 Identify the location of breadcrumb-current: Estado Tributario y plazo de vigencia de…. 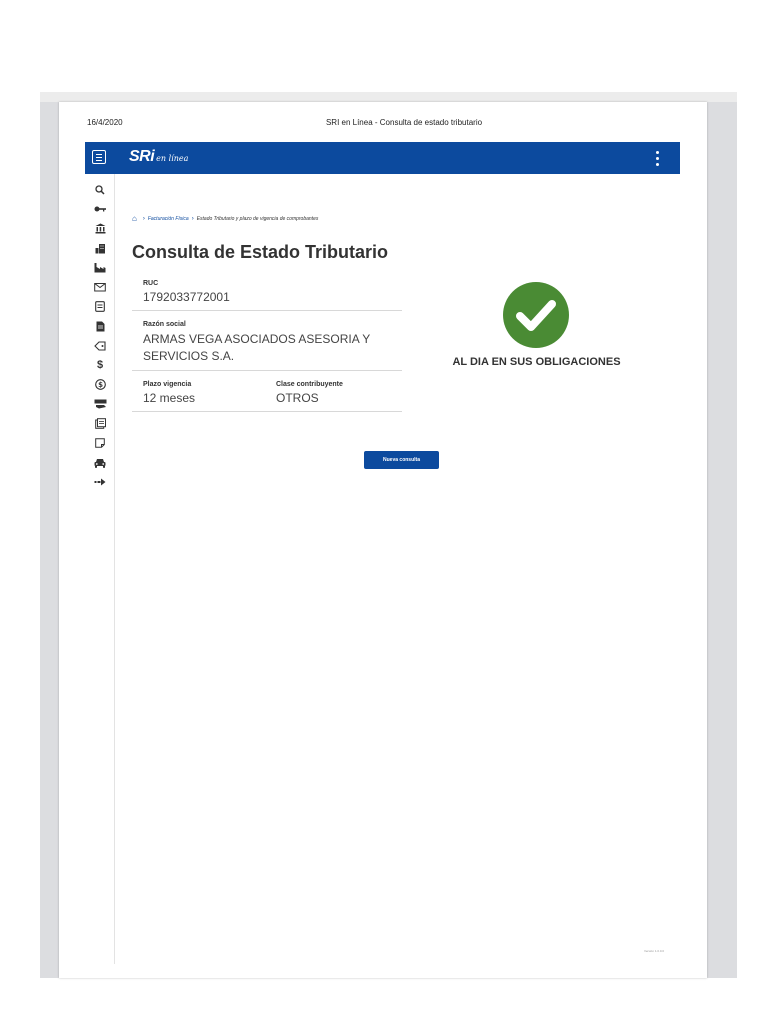
(257, 218).